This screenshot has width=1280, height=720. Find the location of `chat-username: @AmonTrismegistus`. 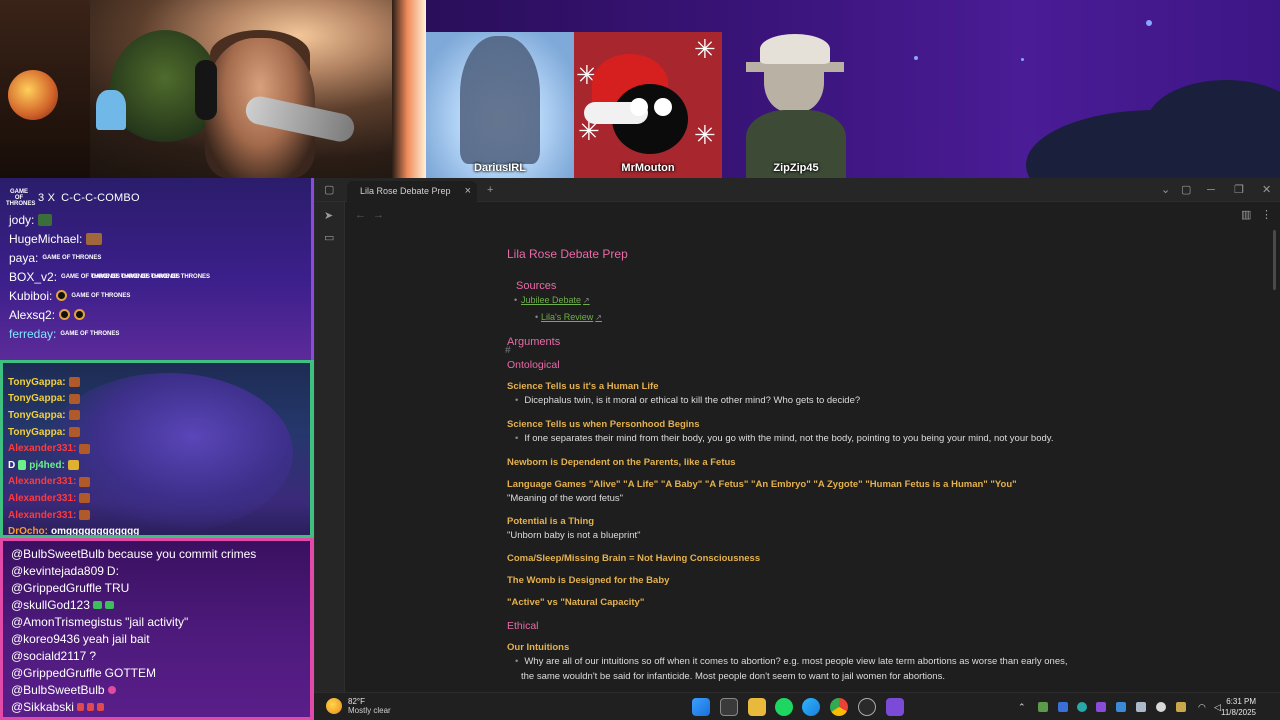

chat-username: @AmonTrismegistus is located at coordinates (67, 621).